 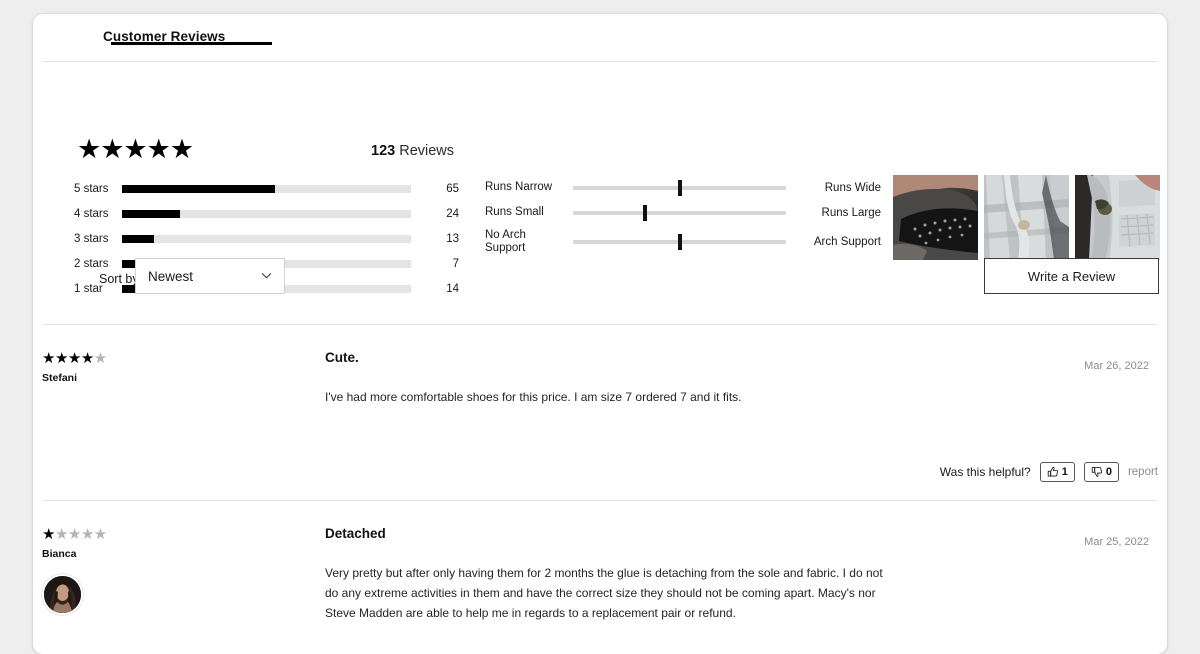 What do you see at coordinates (62, 594) in the screenshot?
I see `avatar` at bounding box center [62, 594].